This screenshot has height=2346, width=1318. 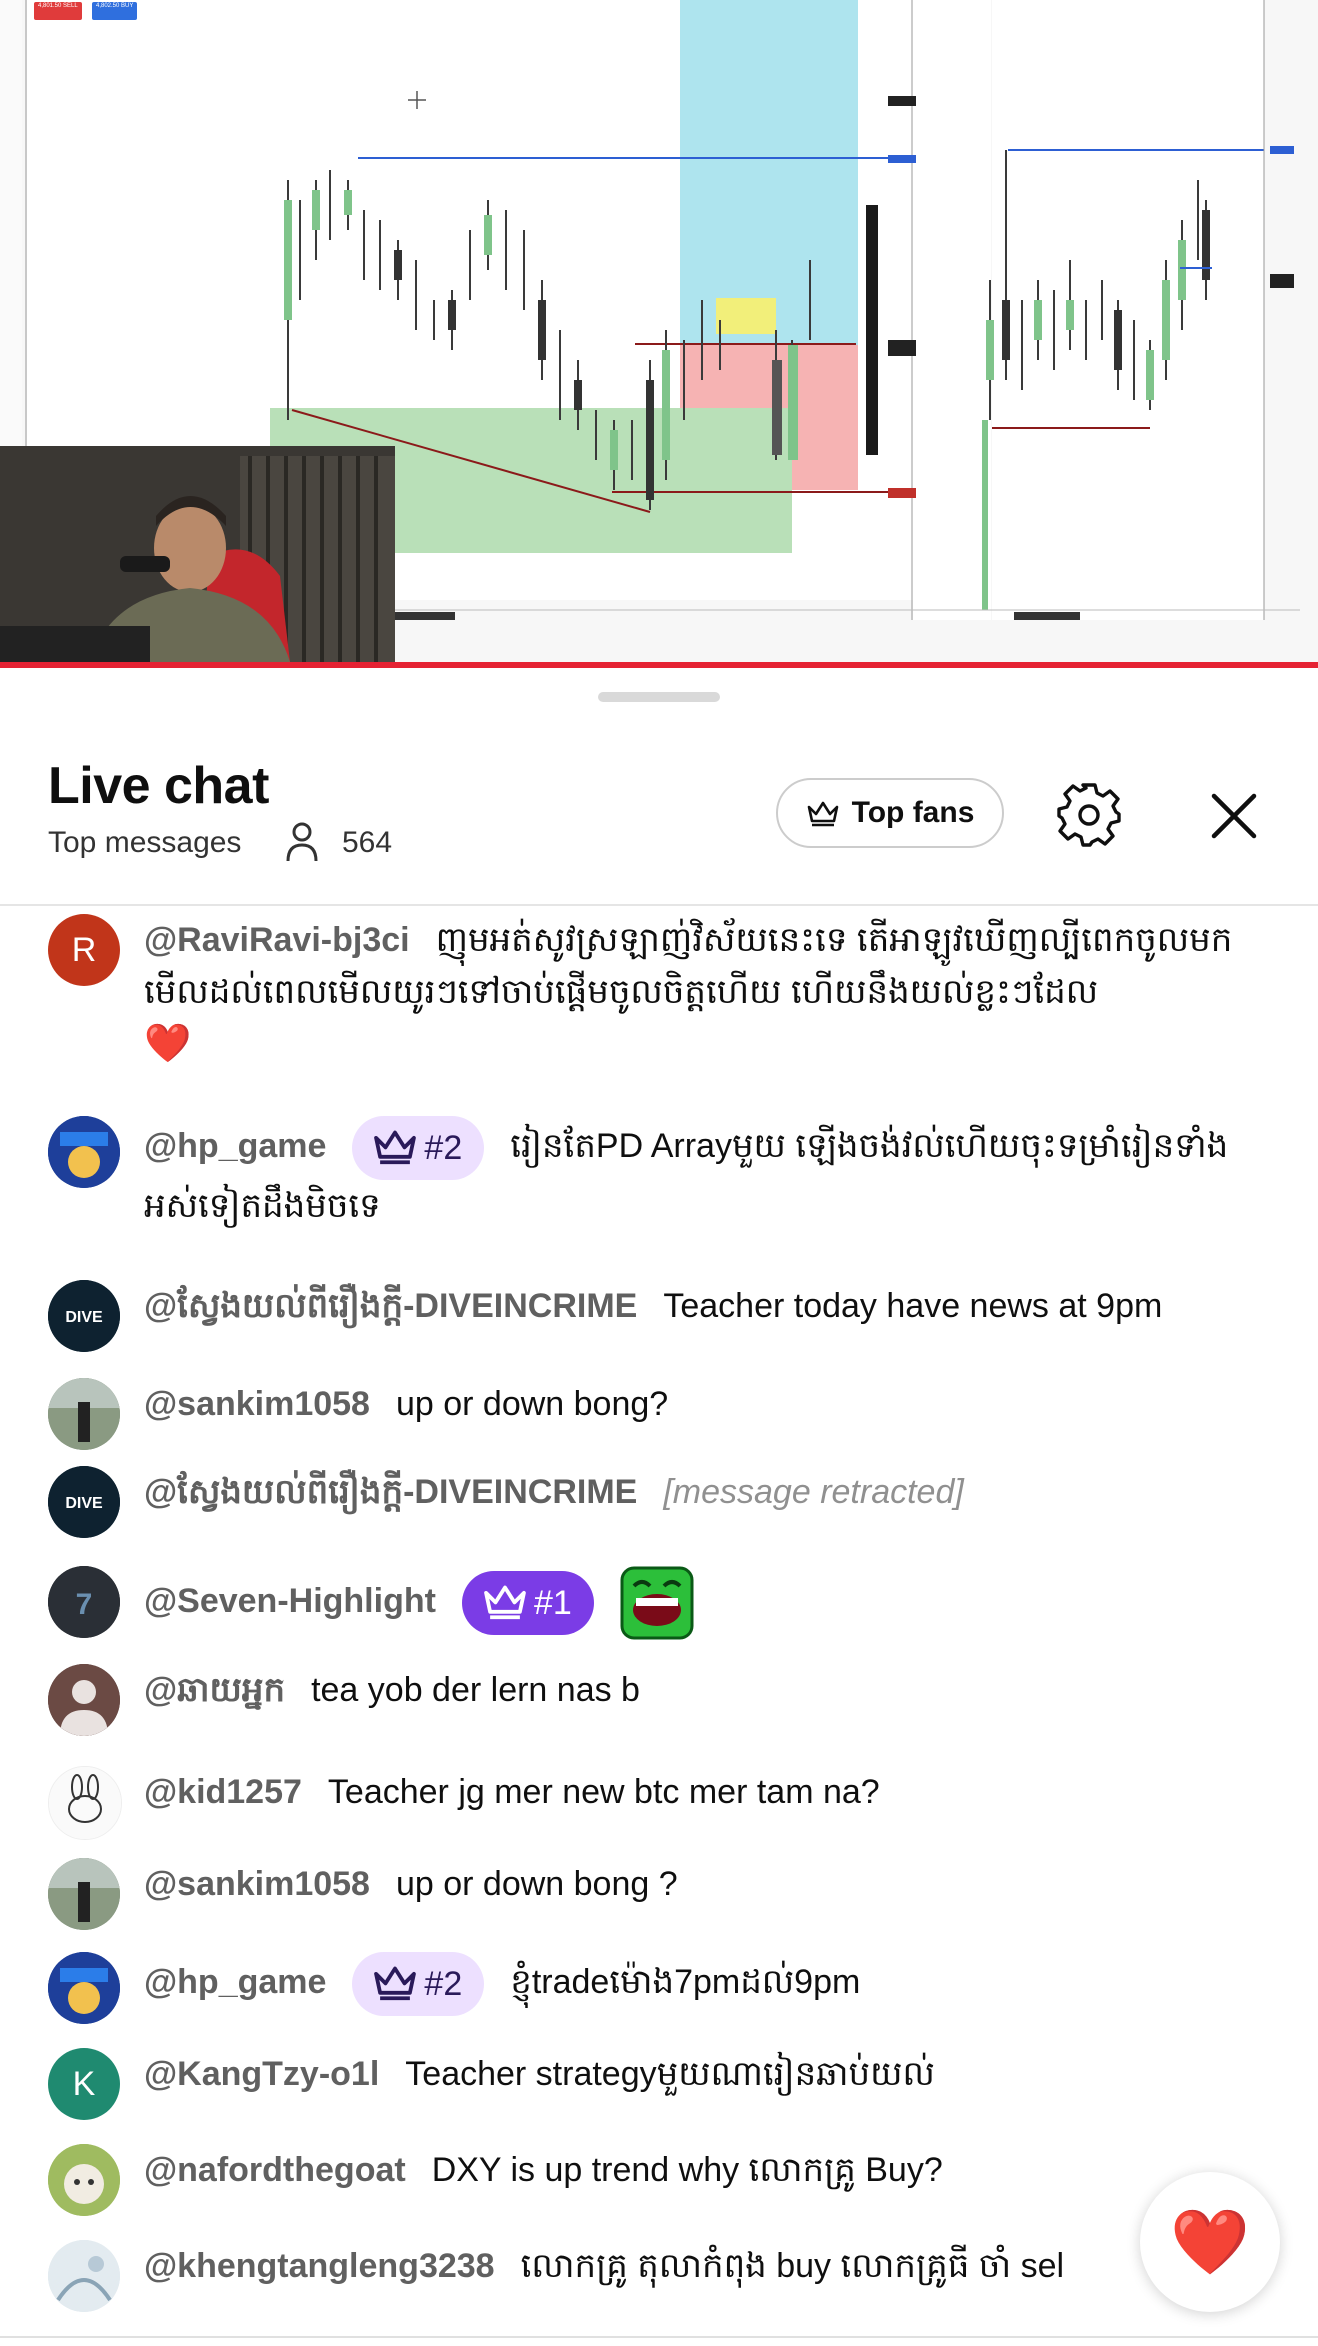 I want to click on heart-icon: ❤️, so click(x=1210, y=2242).